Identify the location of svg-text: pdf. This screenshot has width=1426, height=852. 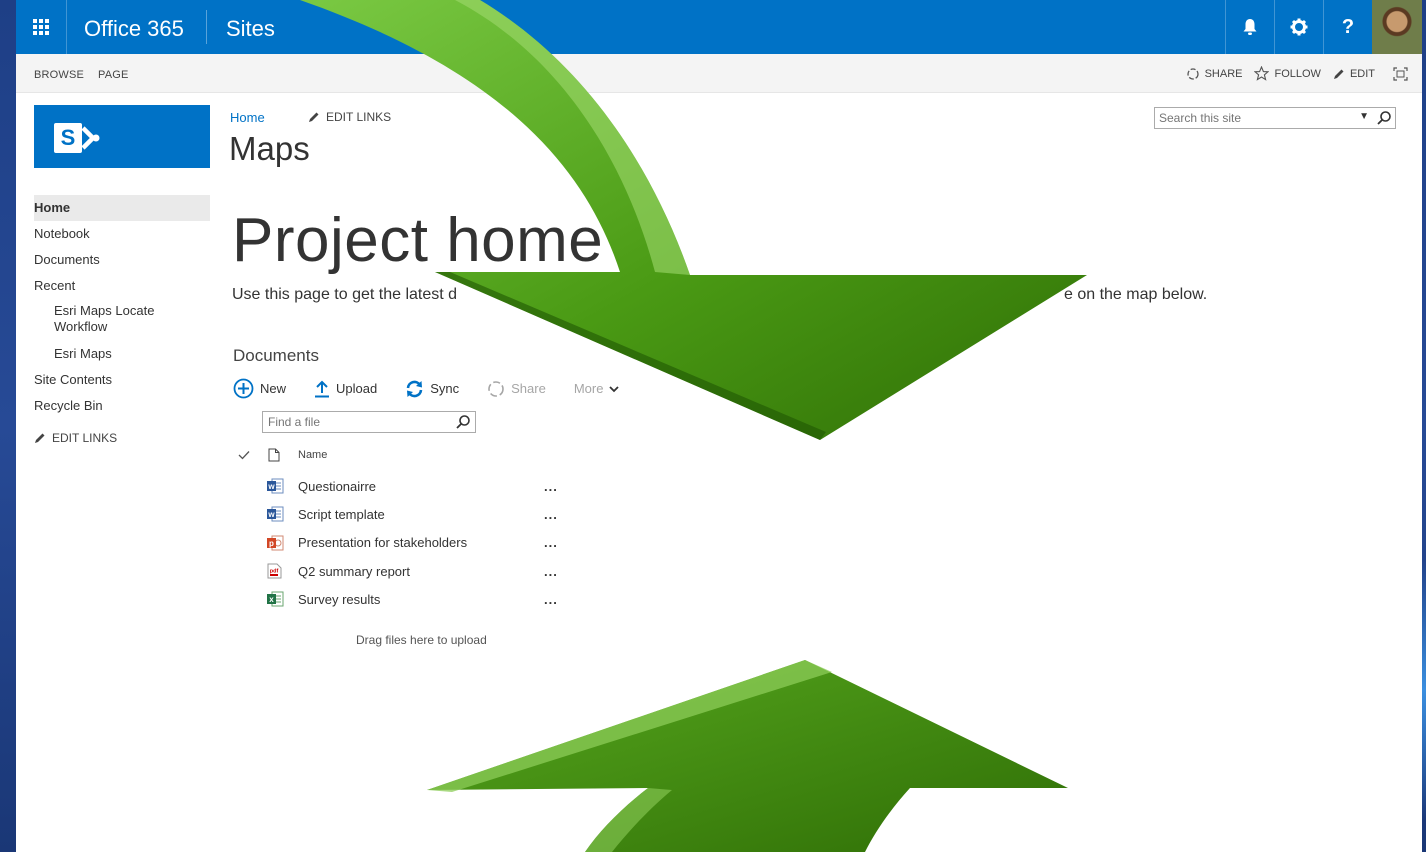
(274, 572).